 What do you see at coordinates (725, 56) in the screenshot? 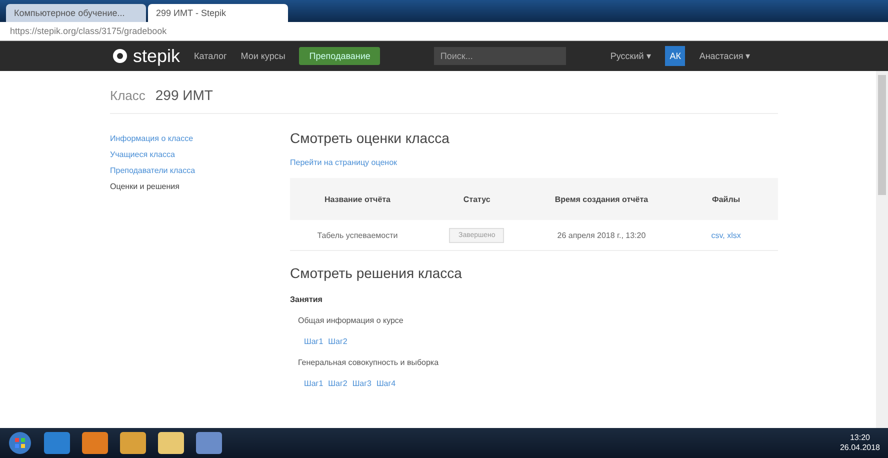
I see `user-menu: Анастасия ▾` at bounding box center [725, 56].